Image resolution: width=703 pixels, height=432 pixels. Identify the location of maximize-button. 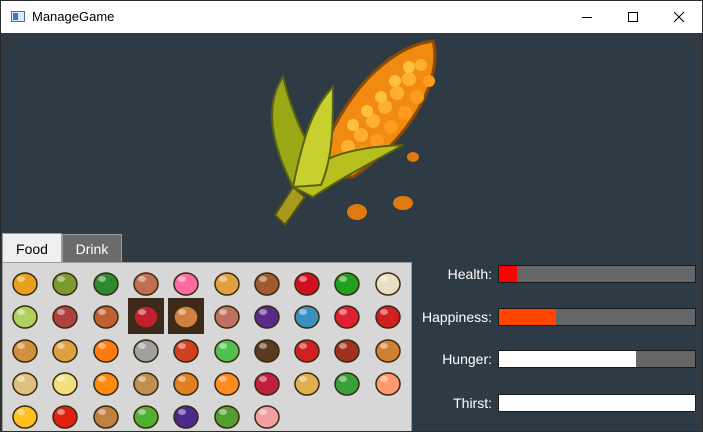
(633, 17).